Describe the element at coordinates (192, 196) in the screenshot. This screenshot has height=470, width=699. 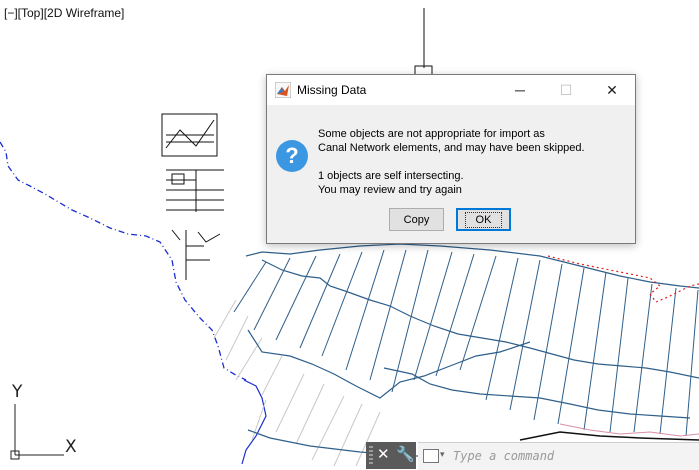
I see `schematic-symbols` at that location.